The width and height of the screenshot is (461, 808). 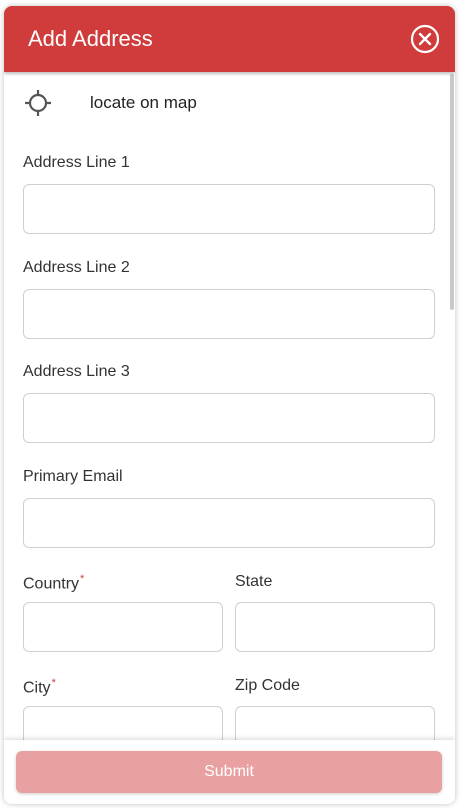 I want to click on address-line-3-input, so click(x=229, y=418).